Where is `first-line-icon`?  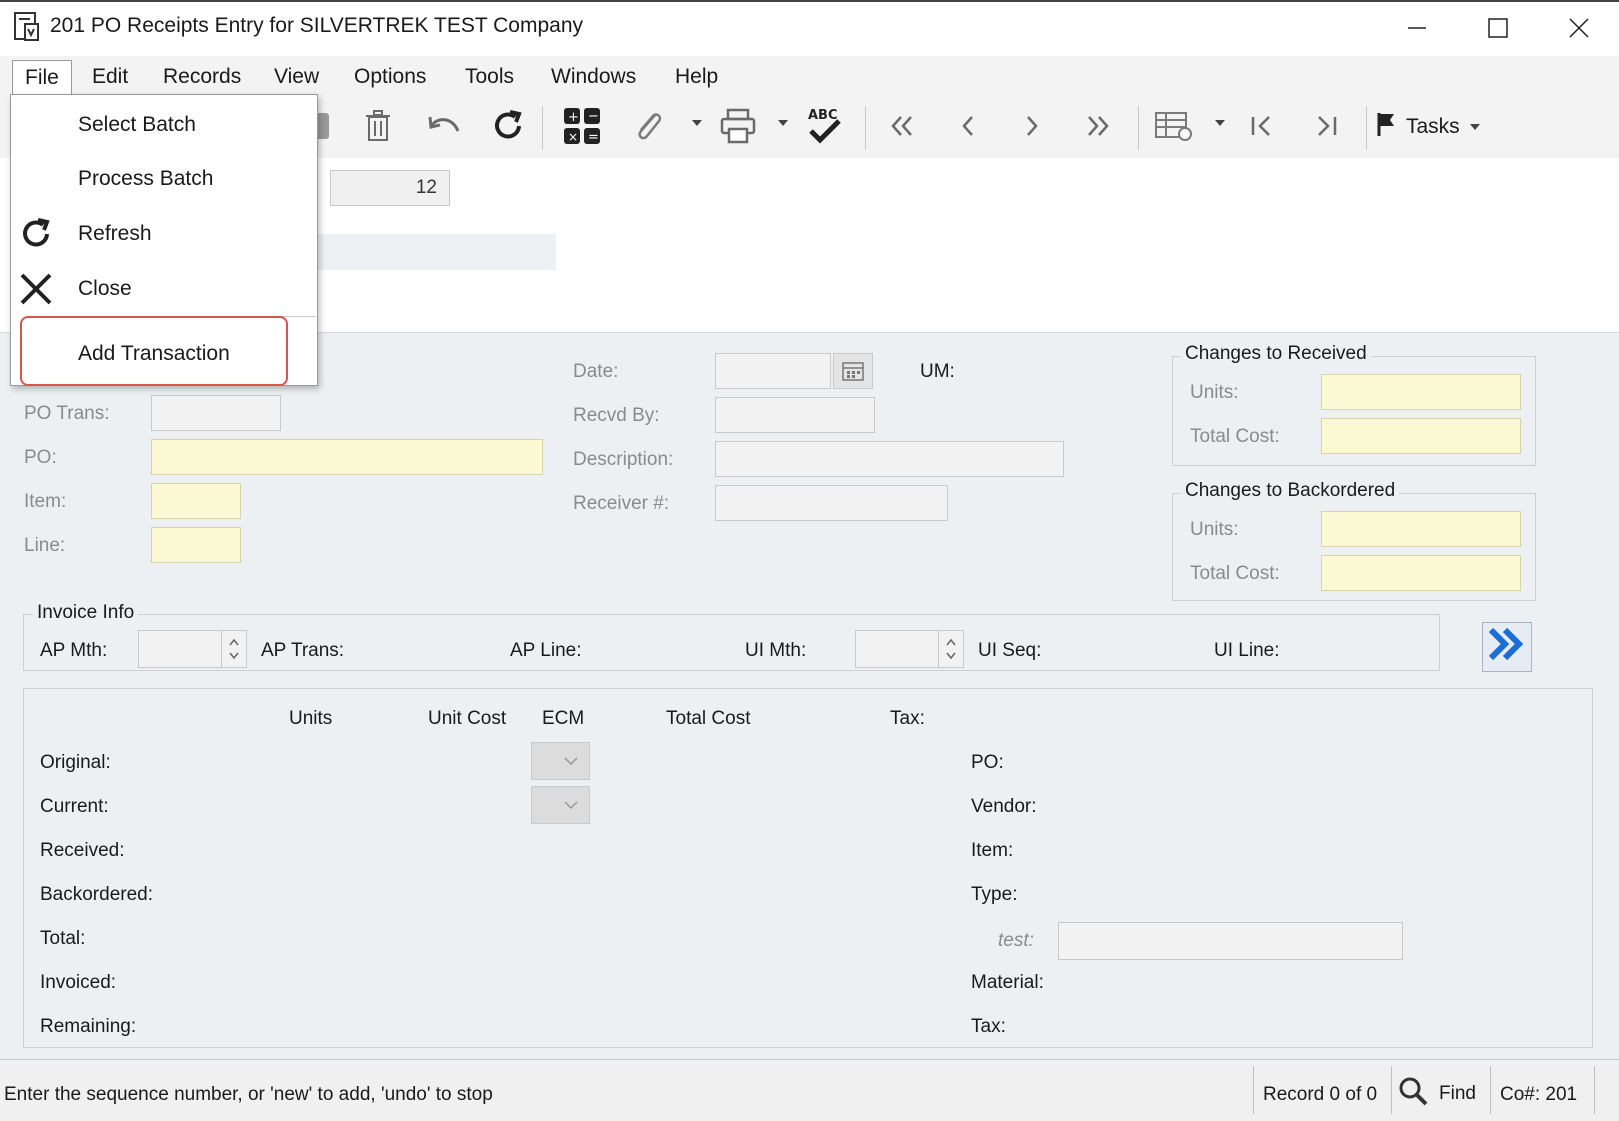
first-line-icon is located at coordinates (1262, 126).